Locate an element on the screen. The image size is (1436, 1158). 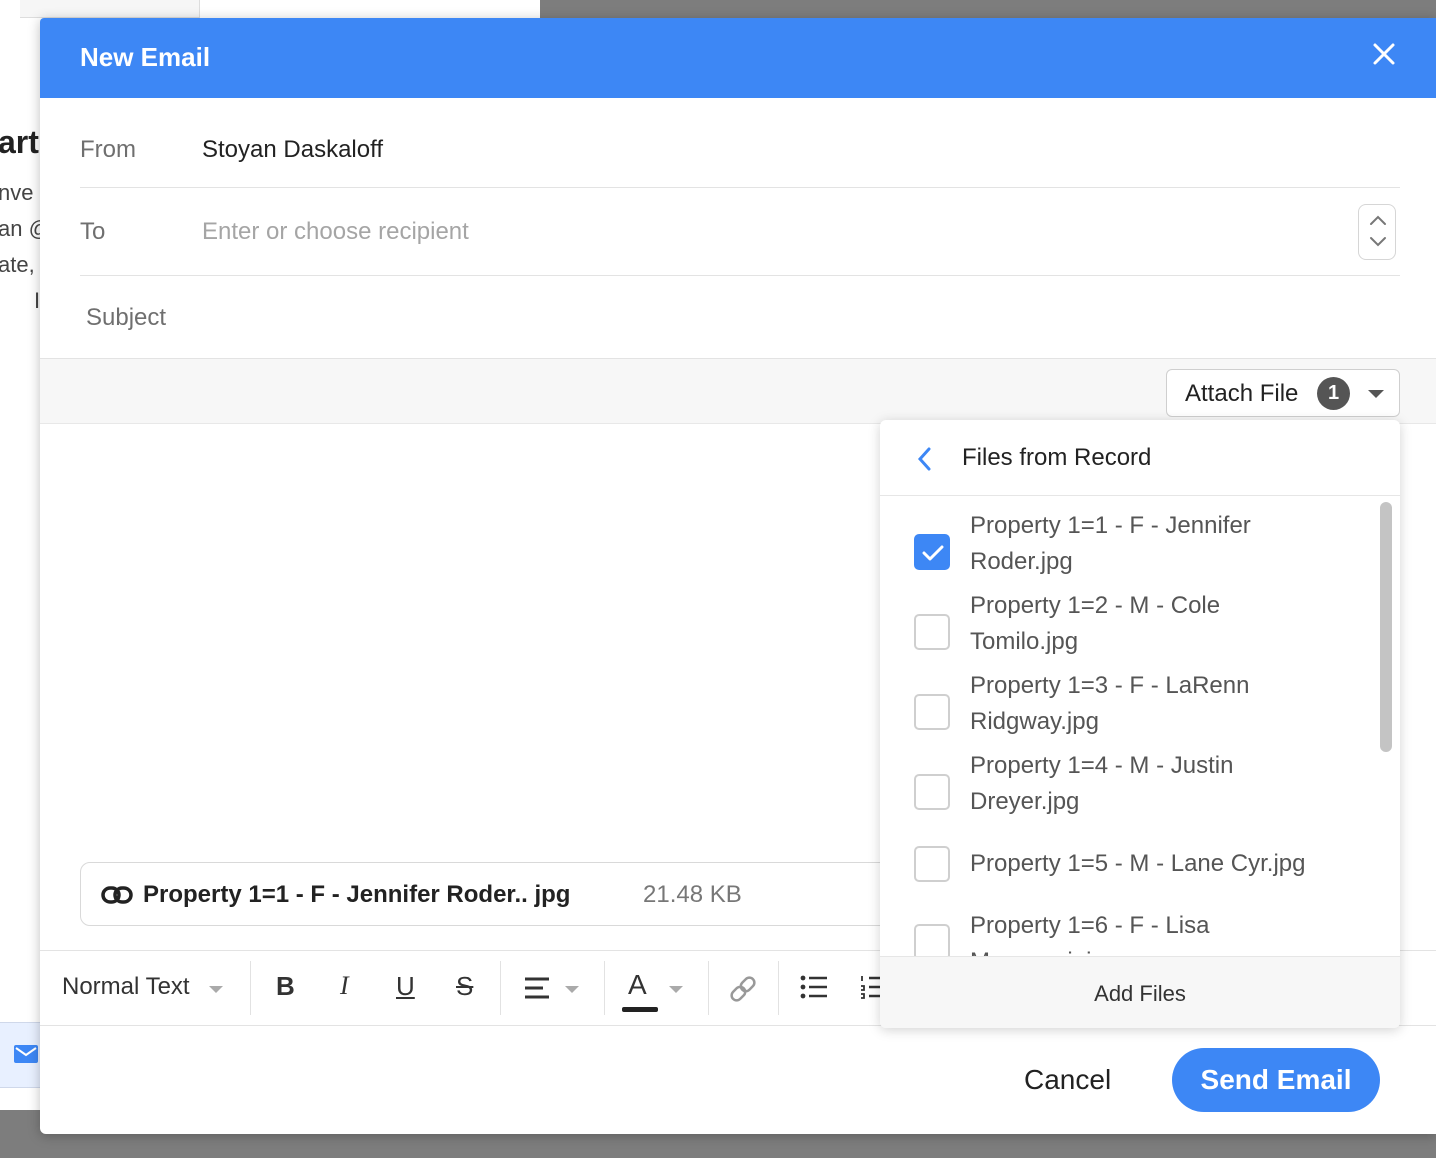
file-item: Property 1=1 - F - Jennifer Roder.jpg is located at coordinates (1130, 545).